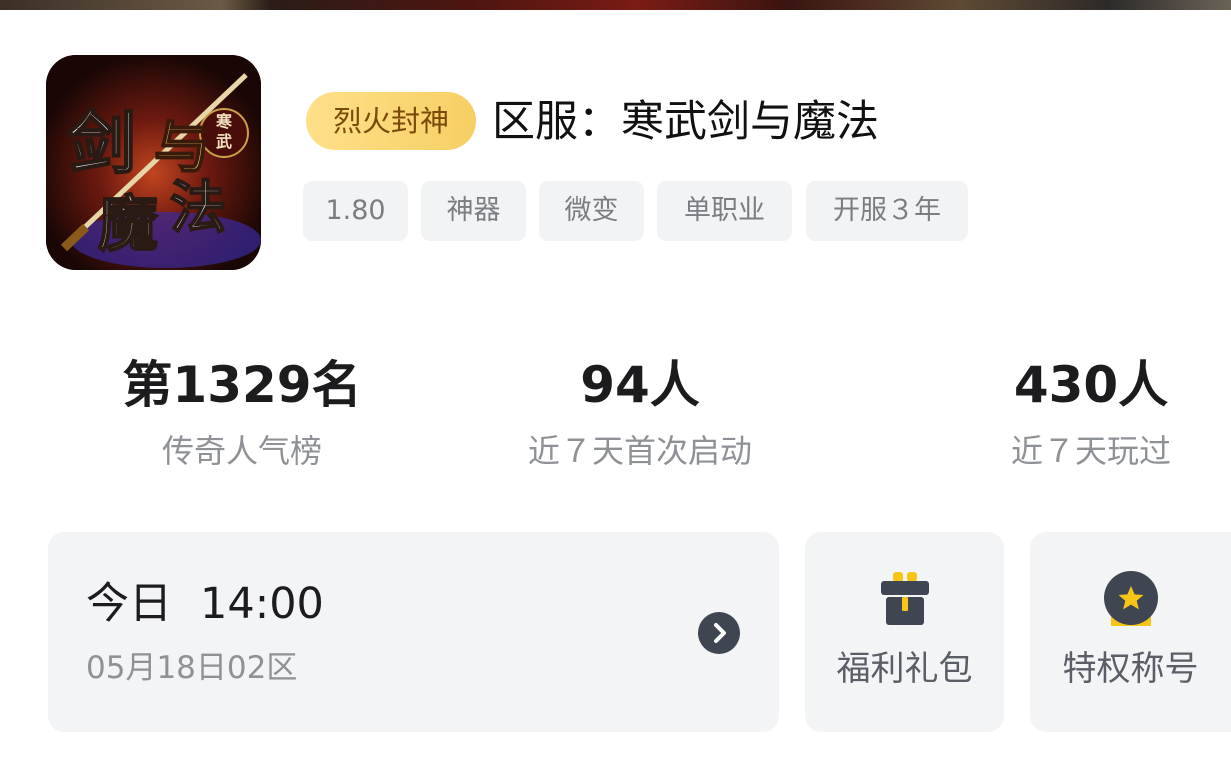 The width and height of the screenshot is (1231, 772). I want to click on app-icon-char-1: 剑, so click(102, 144).